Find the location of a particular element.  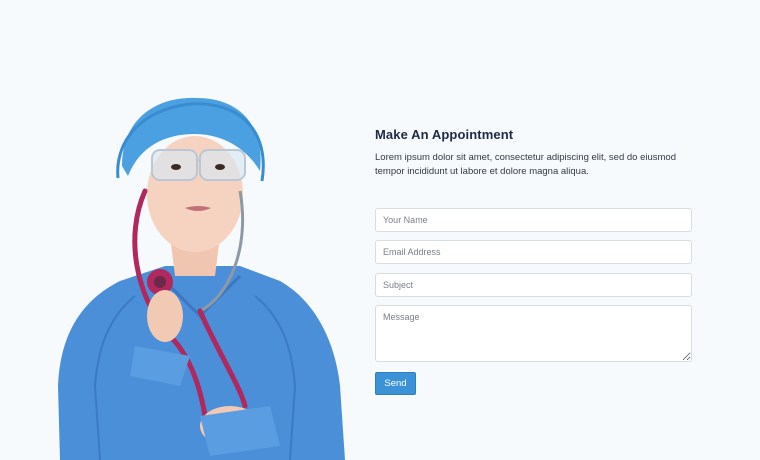

email-input is located at coordinates (533, 252).